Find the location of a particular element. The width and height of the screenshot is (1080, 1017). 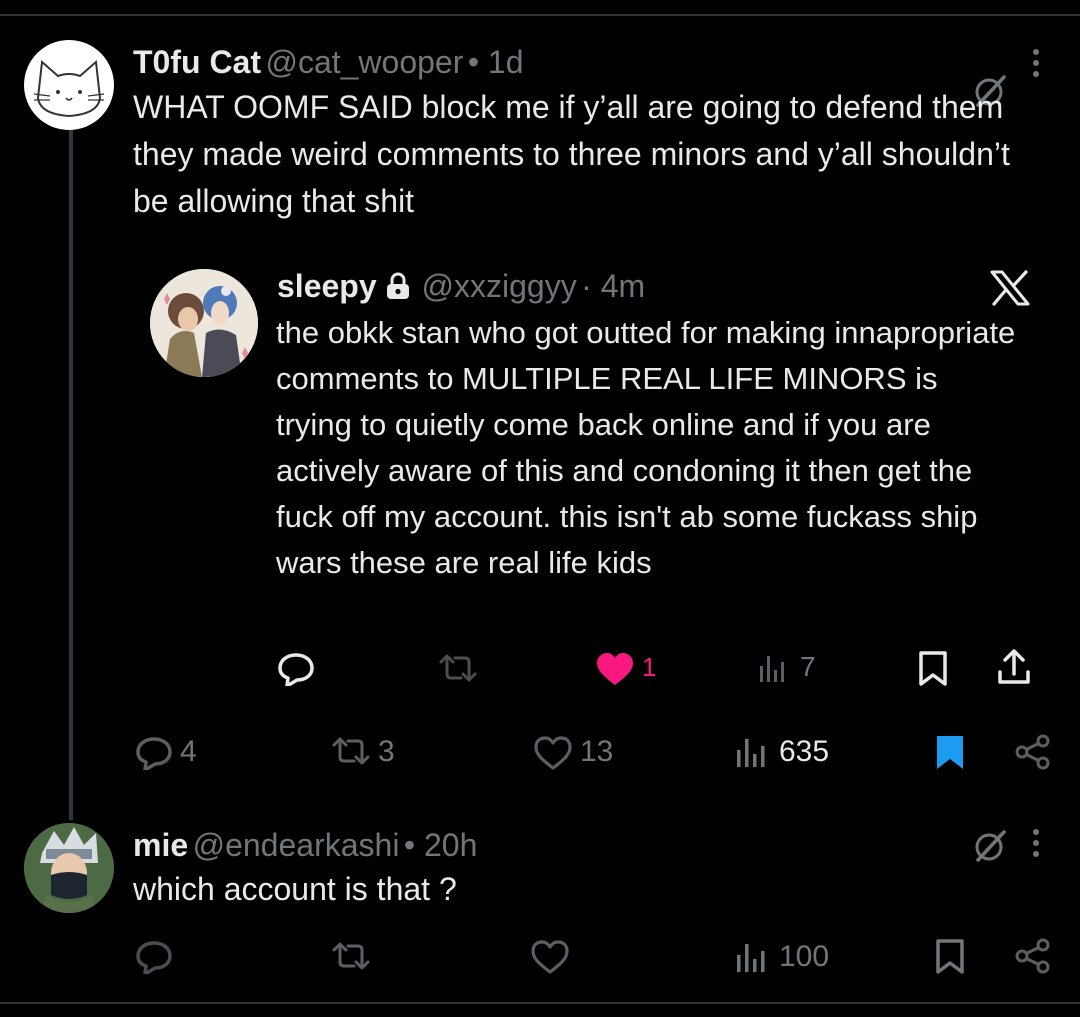

quote-author-handle: @xxziggyy is located at coordinates (499, 286).